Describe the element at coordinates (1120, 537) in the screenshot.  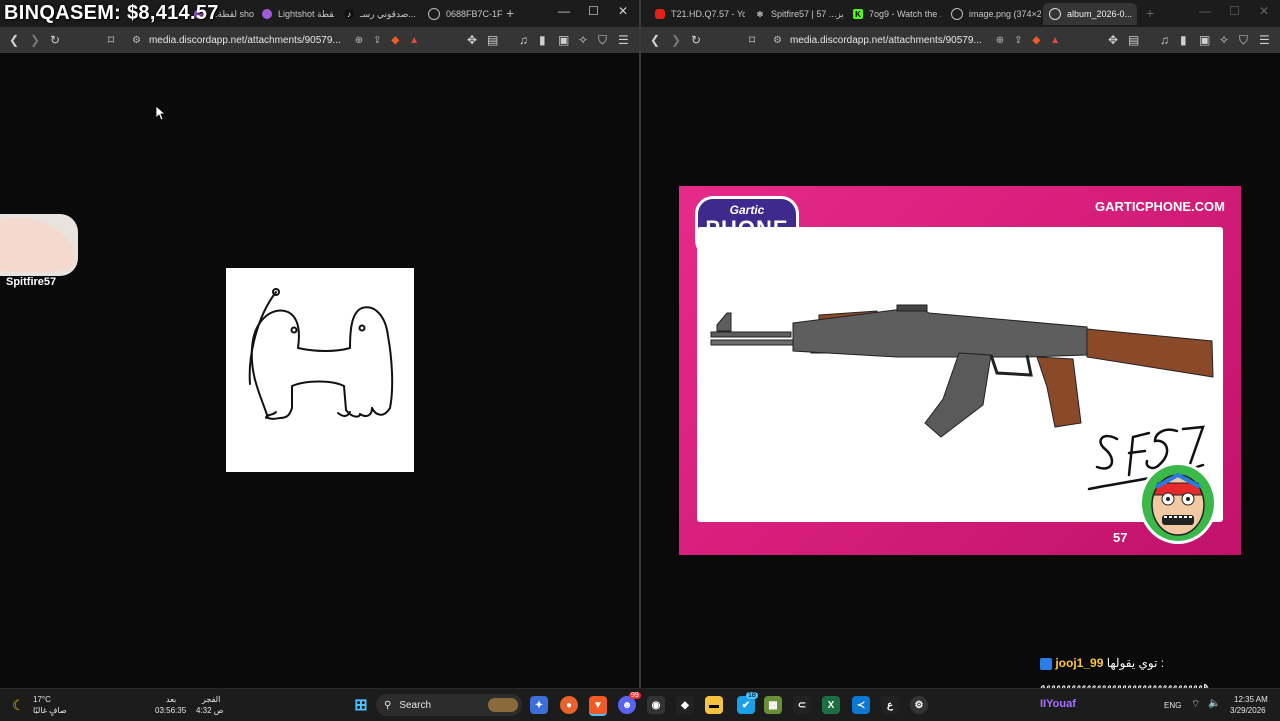
I see `round-badge: 57` at that location.